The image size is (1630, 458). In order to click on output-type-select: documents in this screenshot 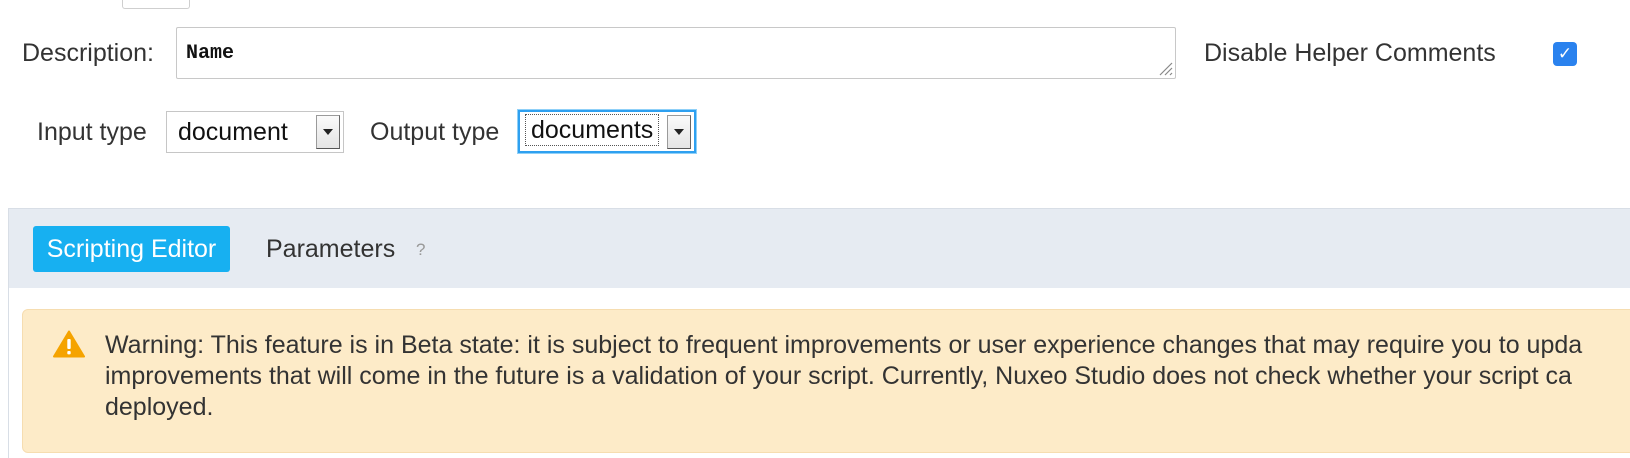, I will do `click(607, 131)`.